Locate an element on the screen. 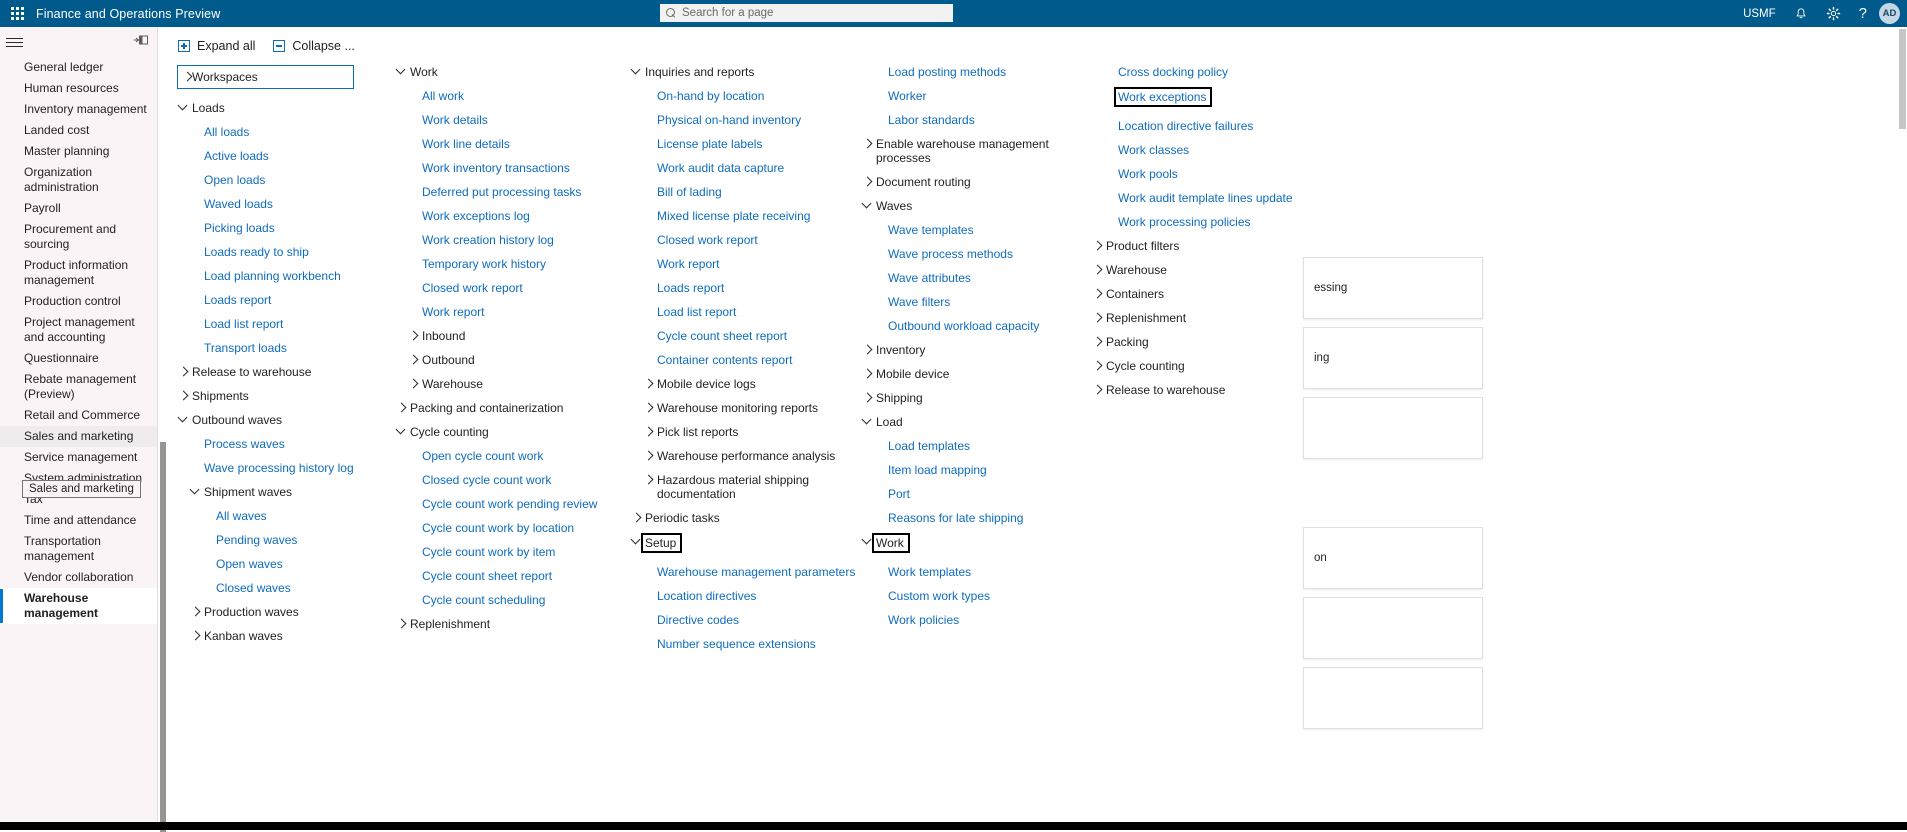 This screenshot has height=832, width=1907. nav-link-cycle-count-scheduling: Cycle count scheduling is located at coordinates (496, 600).